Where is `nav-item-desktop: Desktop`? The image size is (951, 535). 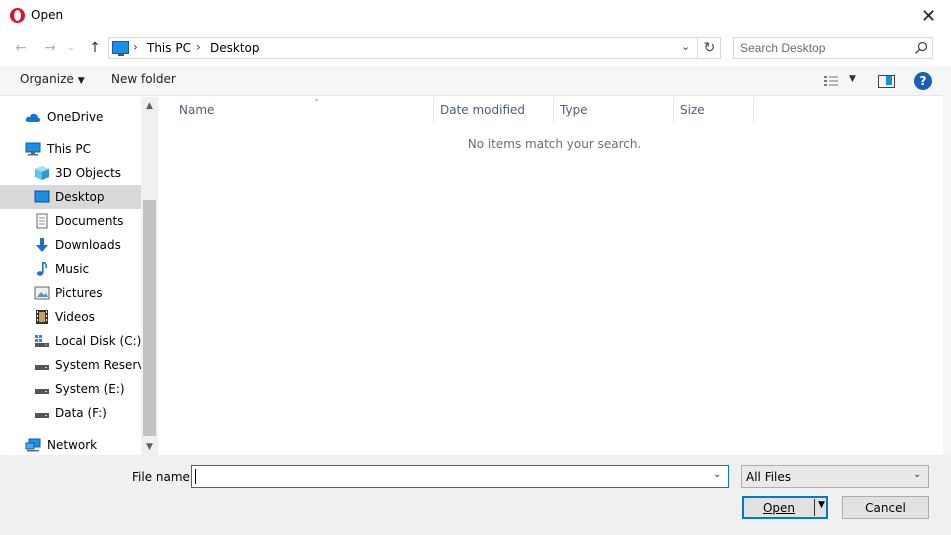
nav-item-desktop: Desktop is located at coordinates (70, 197).